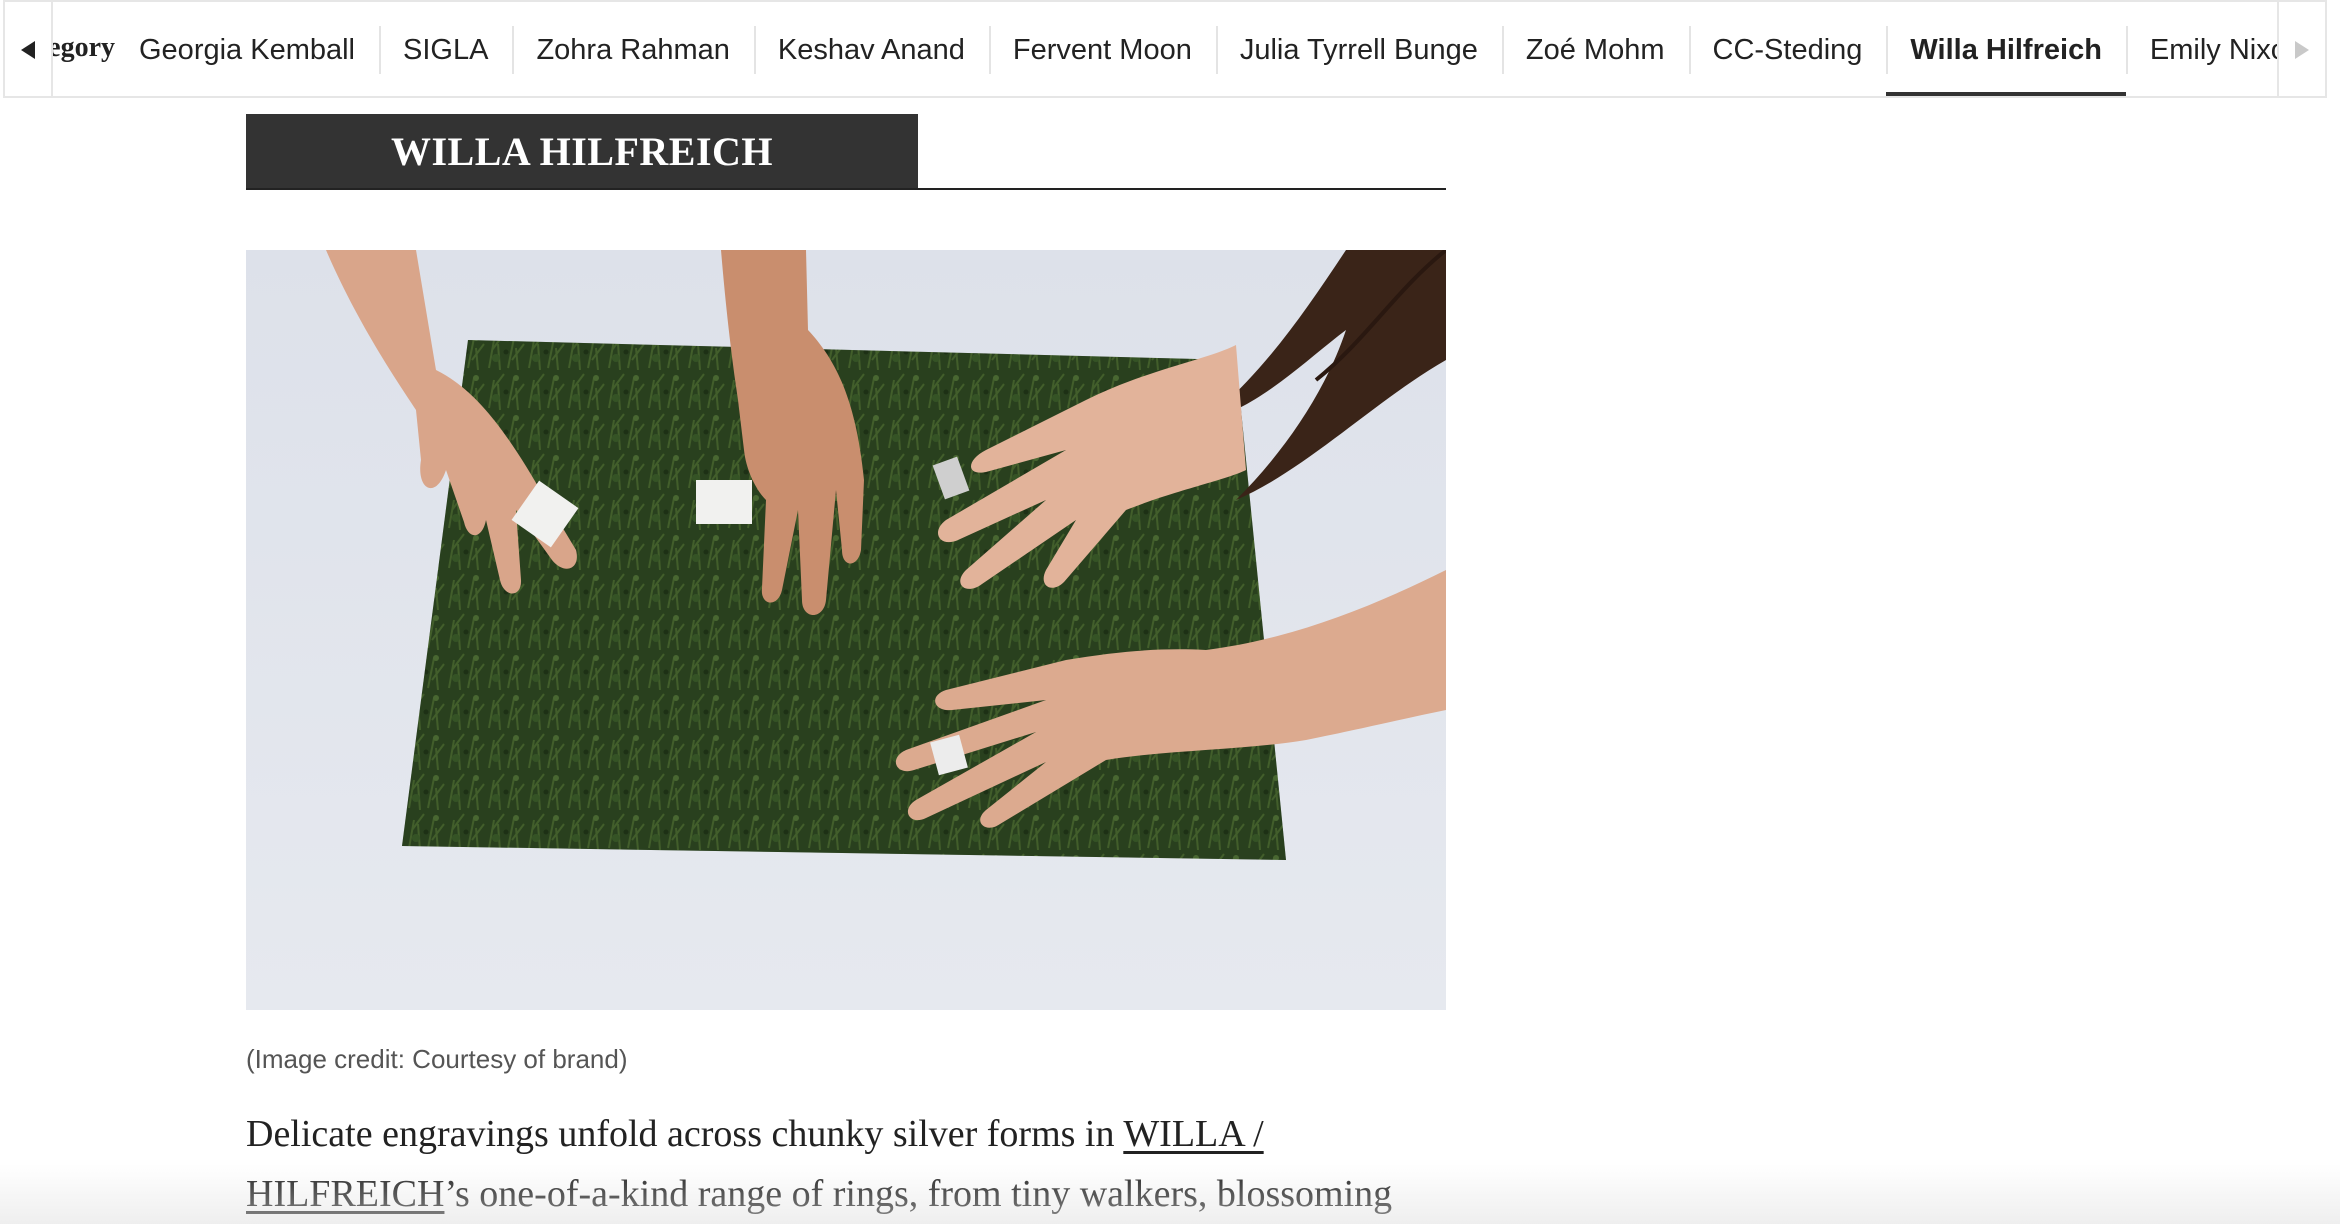 The image size is (2340, 1224). Describe the element at coordinates (2006, 49) in the screenshot. I see `tab-willa-hilfreich: Willa Hilfreich` at that location.